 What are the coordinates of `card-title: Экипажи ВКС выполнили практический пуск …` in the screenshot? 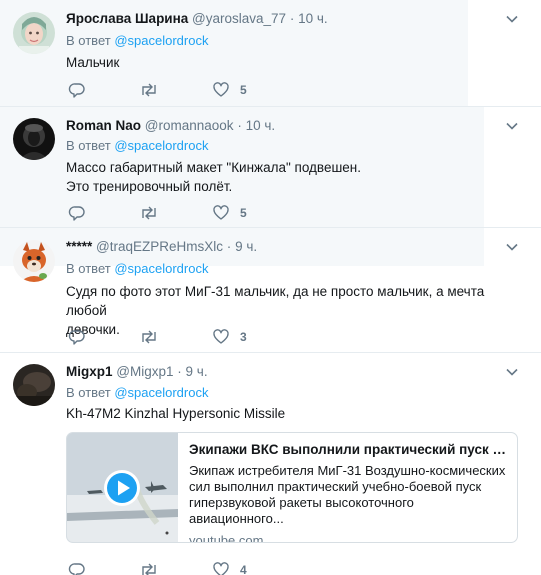 It's located at (348, 450).